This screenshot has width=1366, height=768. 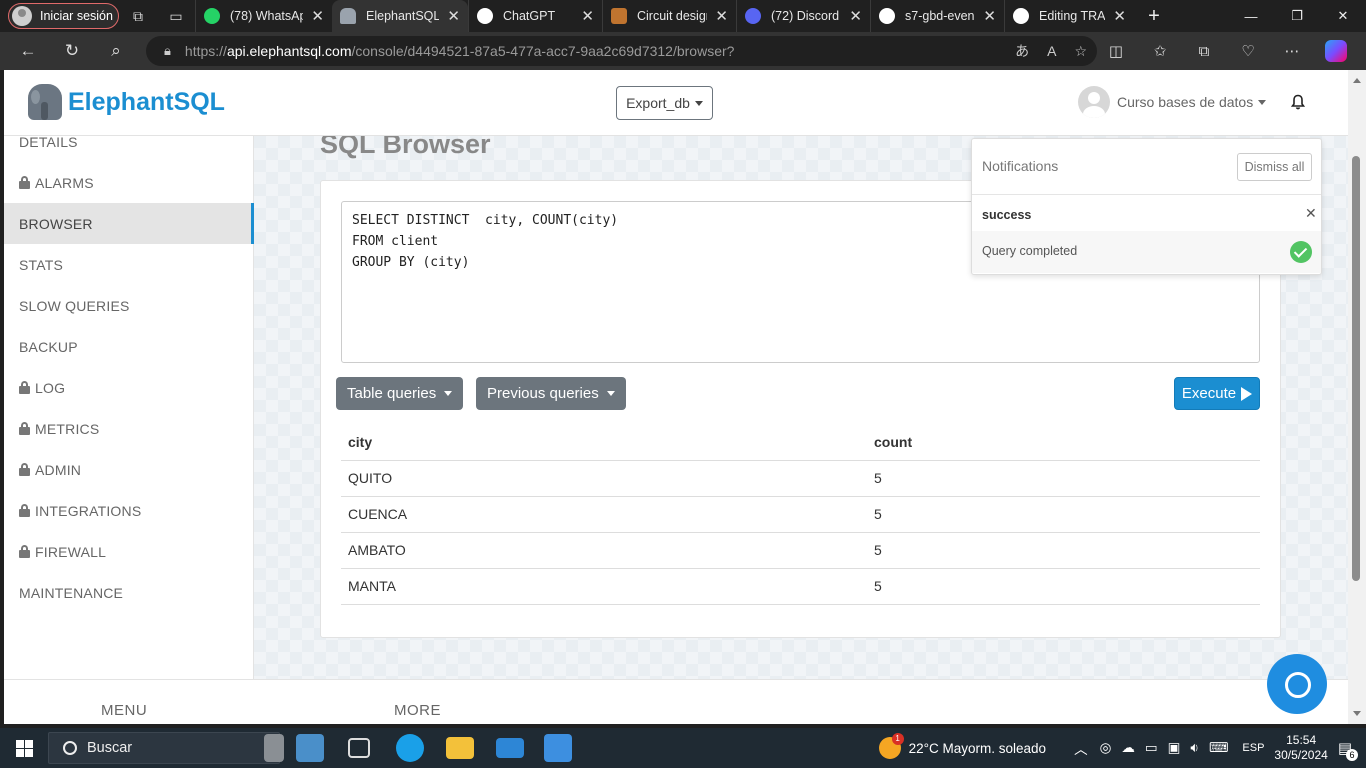 What do you see at coordinates (22, 16) in the screenshot?
I see `profile-avatar-icon` at bounding box center [22, 16].